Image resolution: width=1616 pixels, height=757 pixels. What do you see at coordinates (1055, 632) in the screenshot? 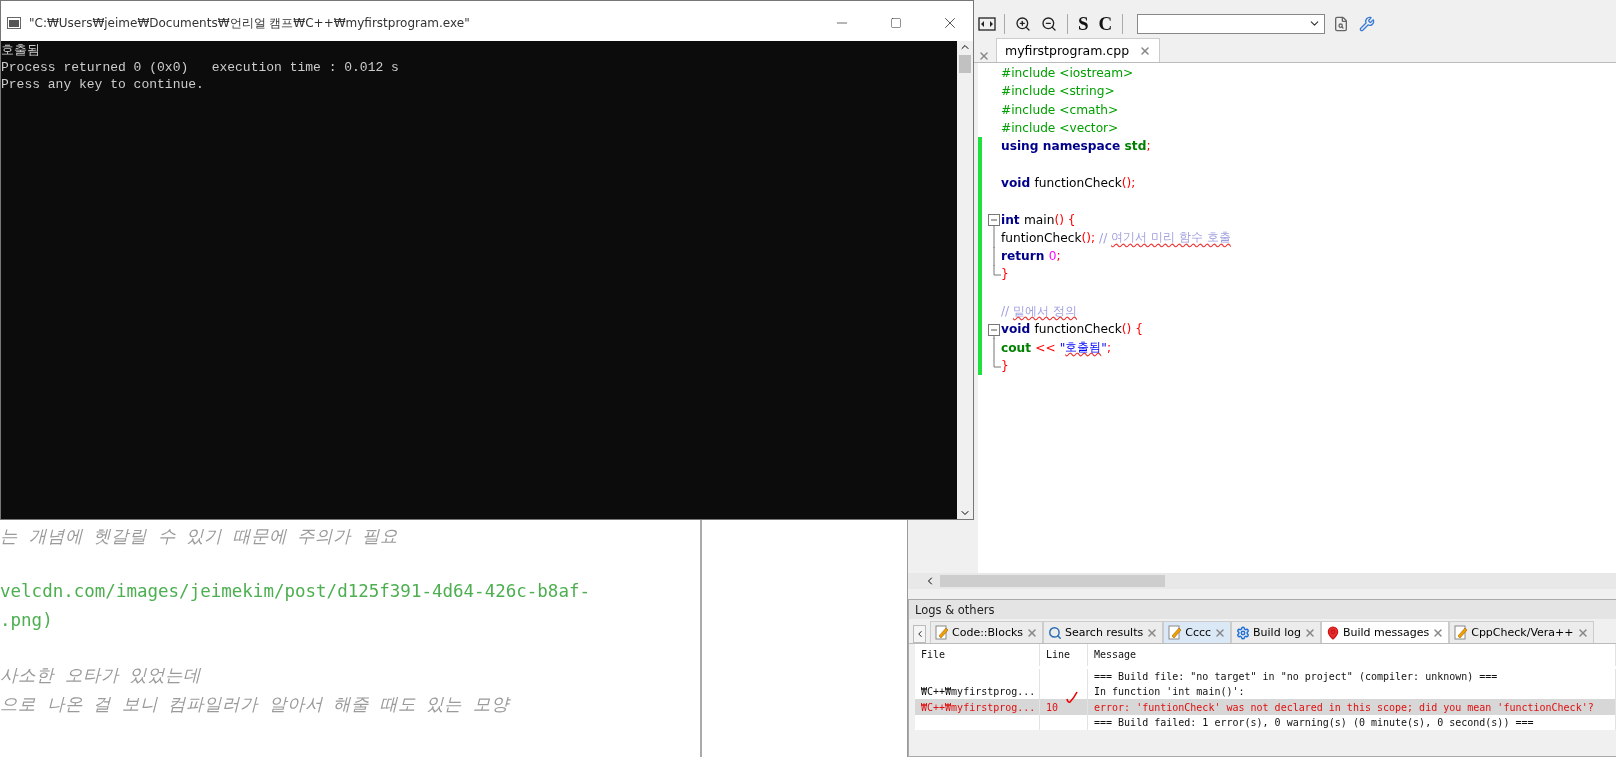
I see `search-icon` at bounding box center [1055, 632].